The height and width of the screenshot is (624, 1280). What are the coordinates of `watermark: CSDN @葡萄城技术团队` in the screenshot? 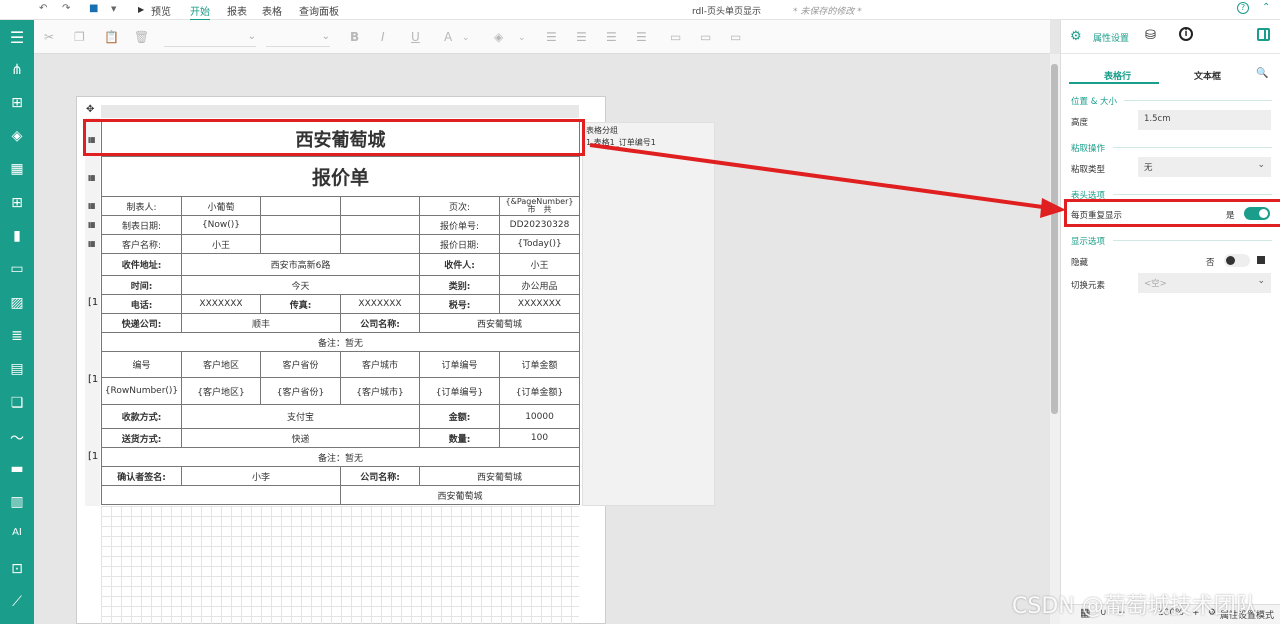 It's located at (1135, 606).